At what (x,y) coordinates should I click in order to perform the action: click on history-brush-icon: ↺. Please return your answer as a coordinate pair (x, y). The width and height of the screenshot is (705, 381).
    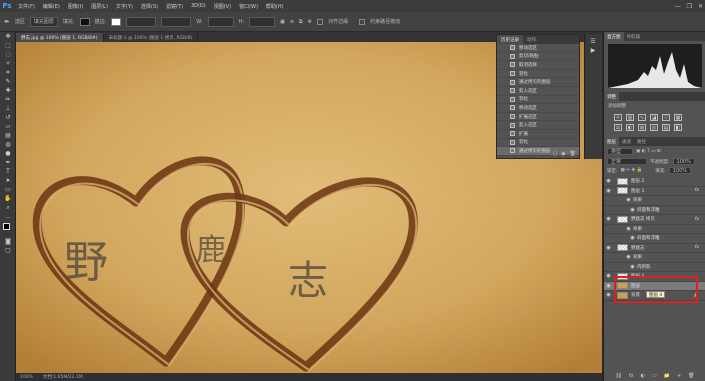
    Looking at the image, I should click on (8, 117).